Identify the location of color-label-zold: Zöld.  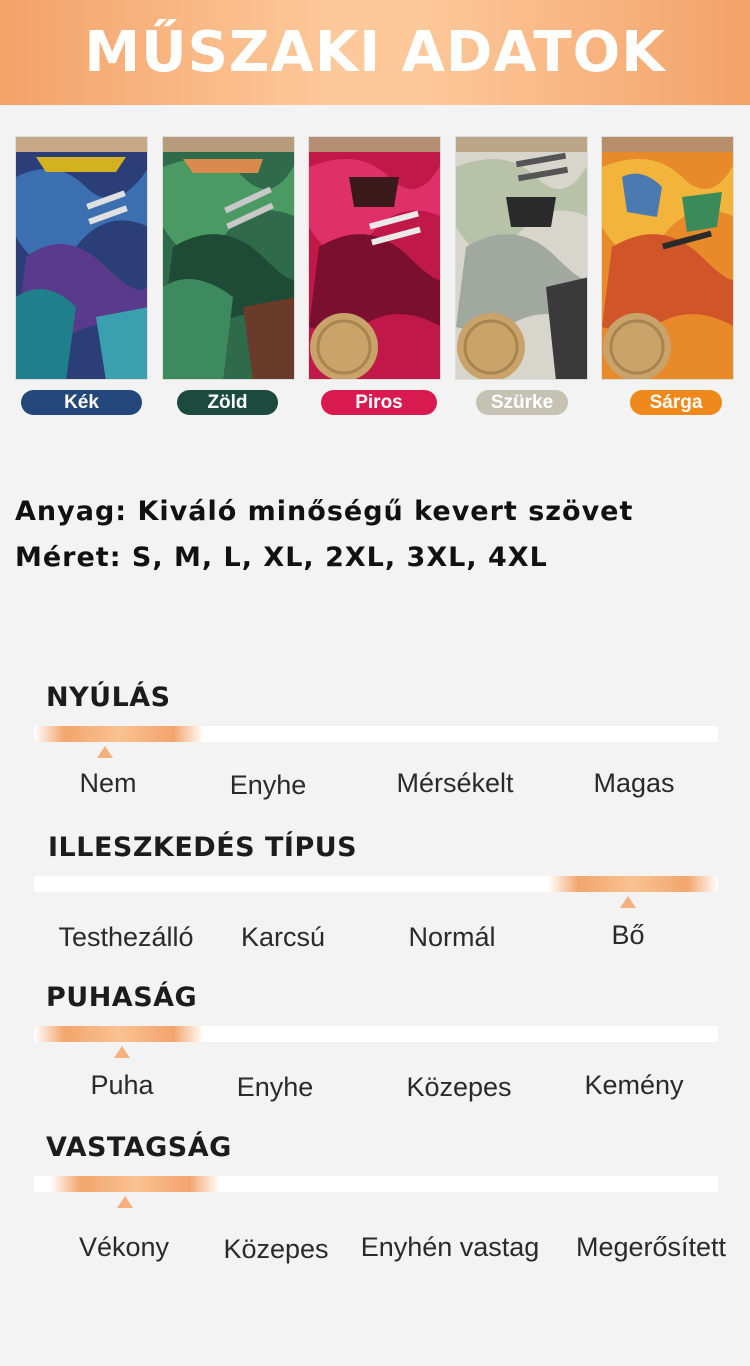
(227, 402).